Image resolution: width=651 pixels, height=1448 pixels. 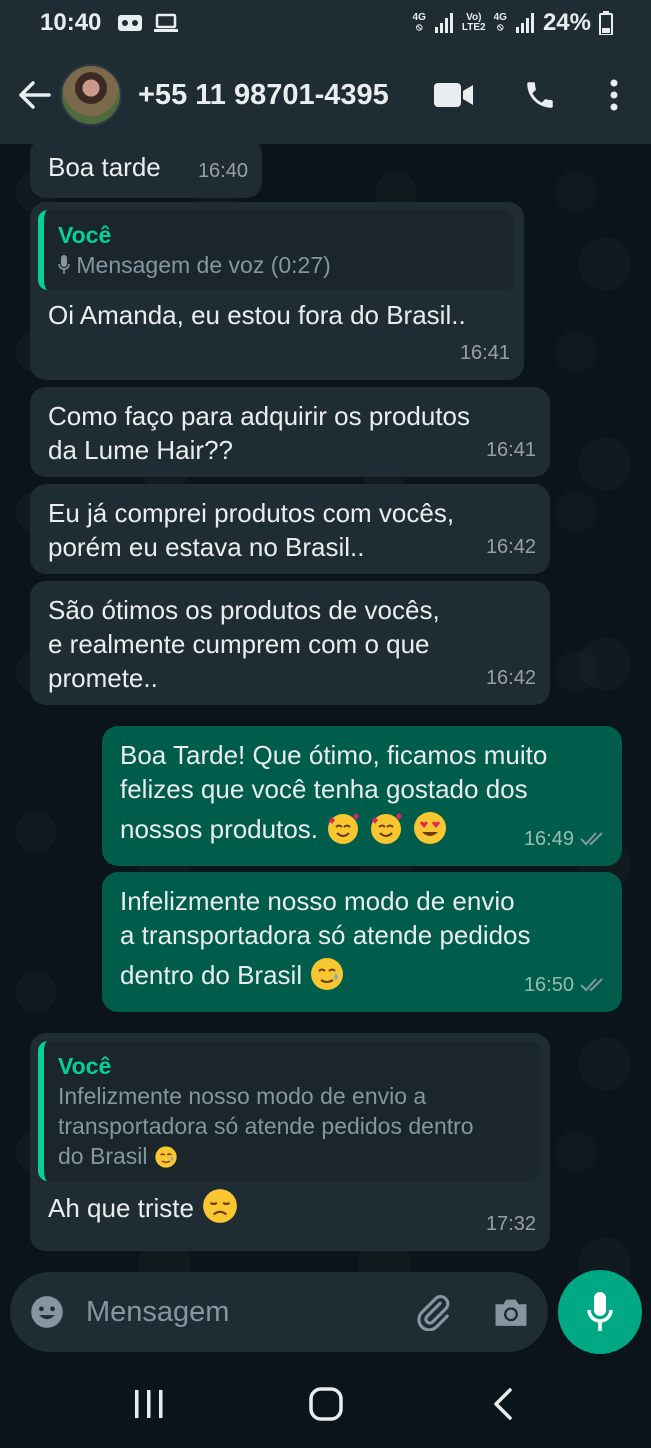 I want to click on message-text-line: e realmente cumprem com o que, so click(x=239, y=644).